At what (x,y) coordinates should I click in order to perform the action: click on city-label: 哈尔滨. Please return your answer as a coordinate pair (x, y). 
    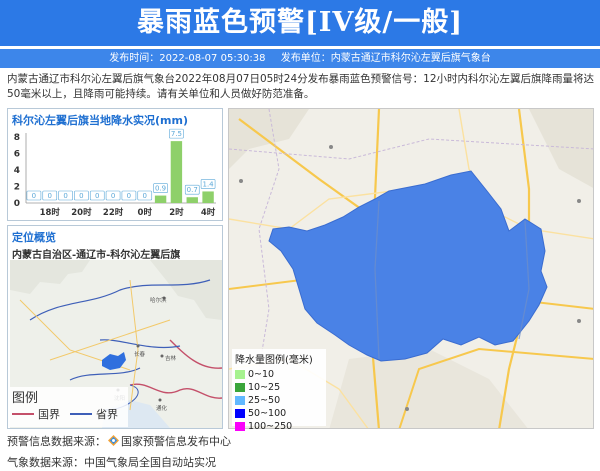
    Looking at the image, I should click on (158, 300).